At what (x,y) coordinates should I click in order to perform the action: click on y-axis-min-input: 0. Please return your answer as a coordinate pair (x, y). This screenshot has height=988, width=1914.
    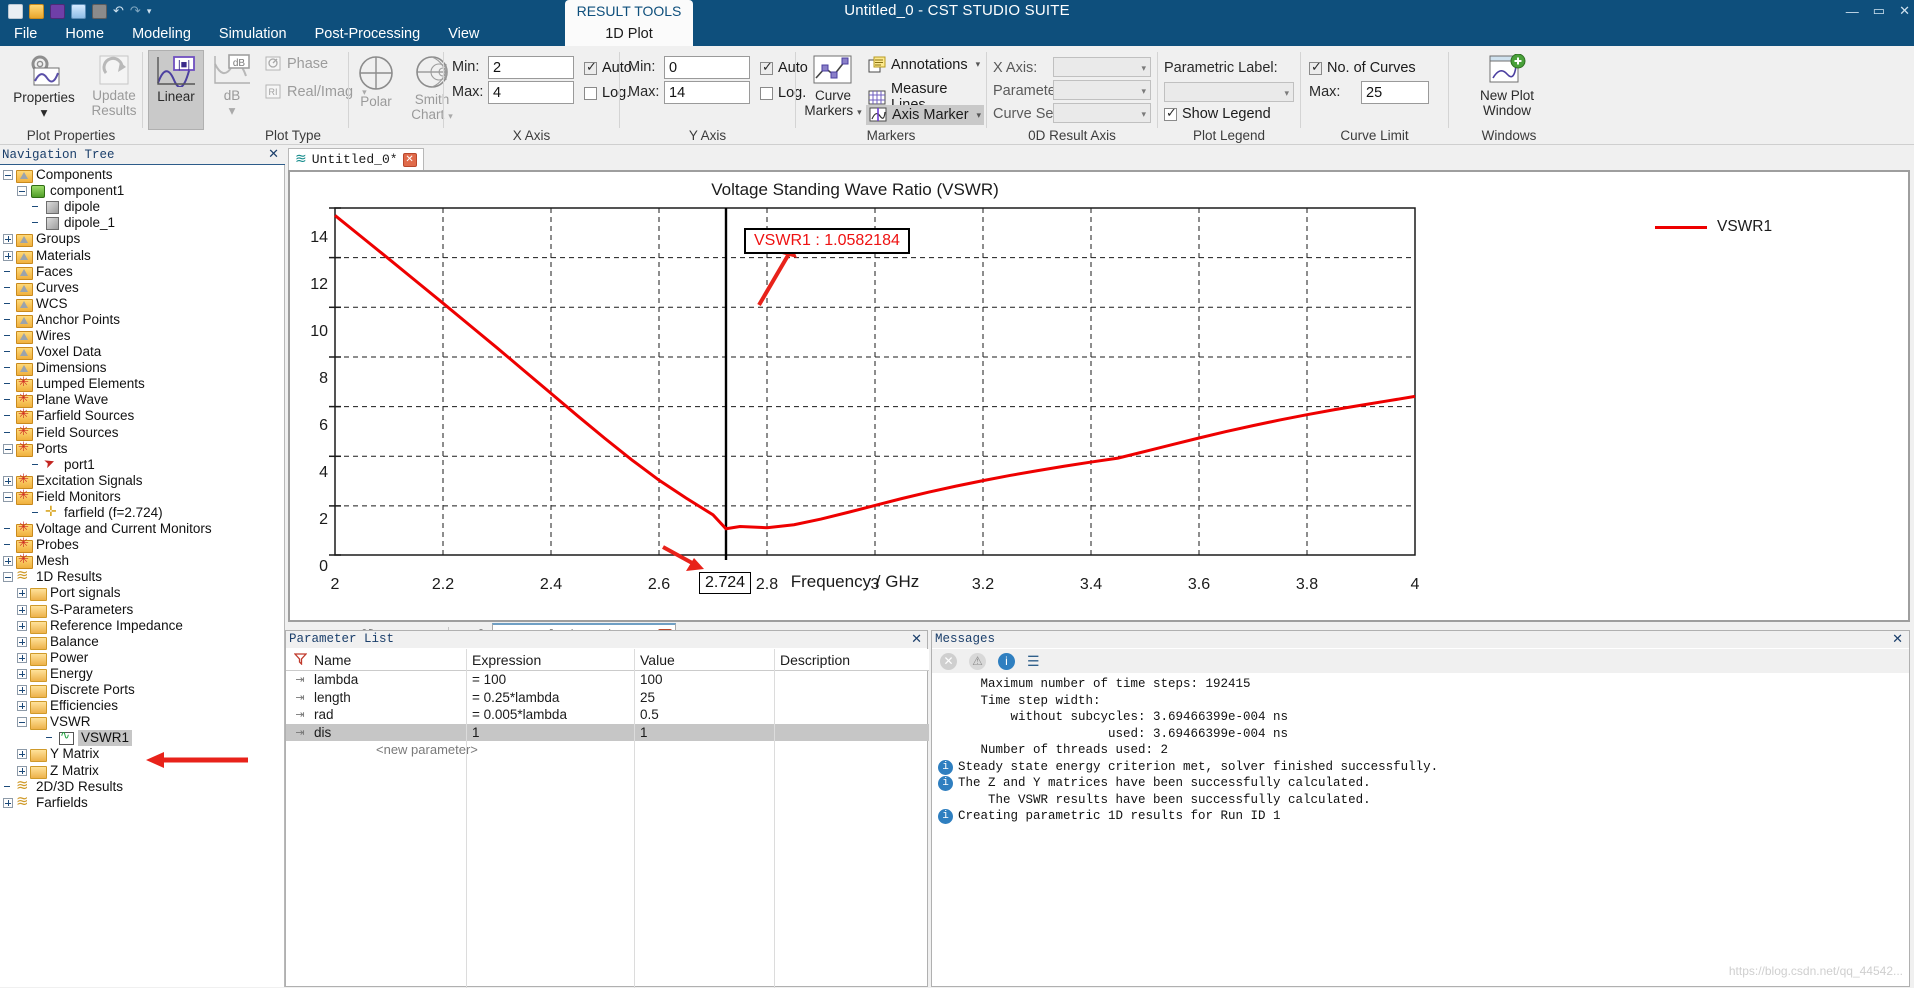
    Looking at the image, I should click on (707, 67).